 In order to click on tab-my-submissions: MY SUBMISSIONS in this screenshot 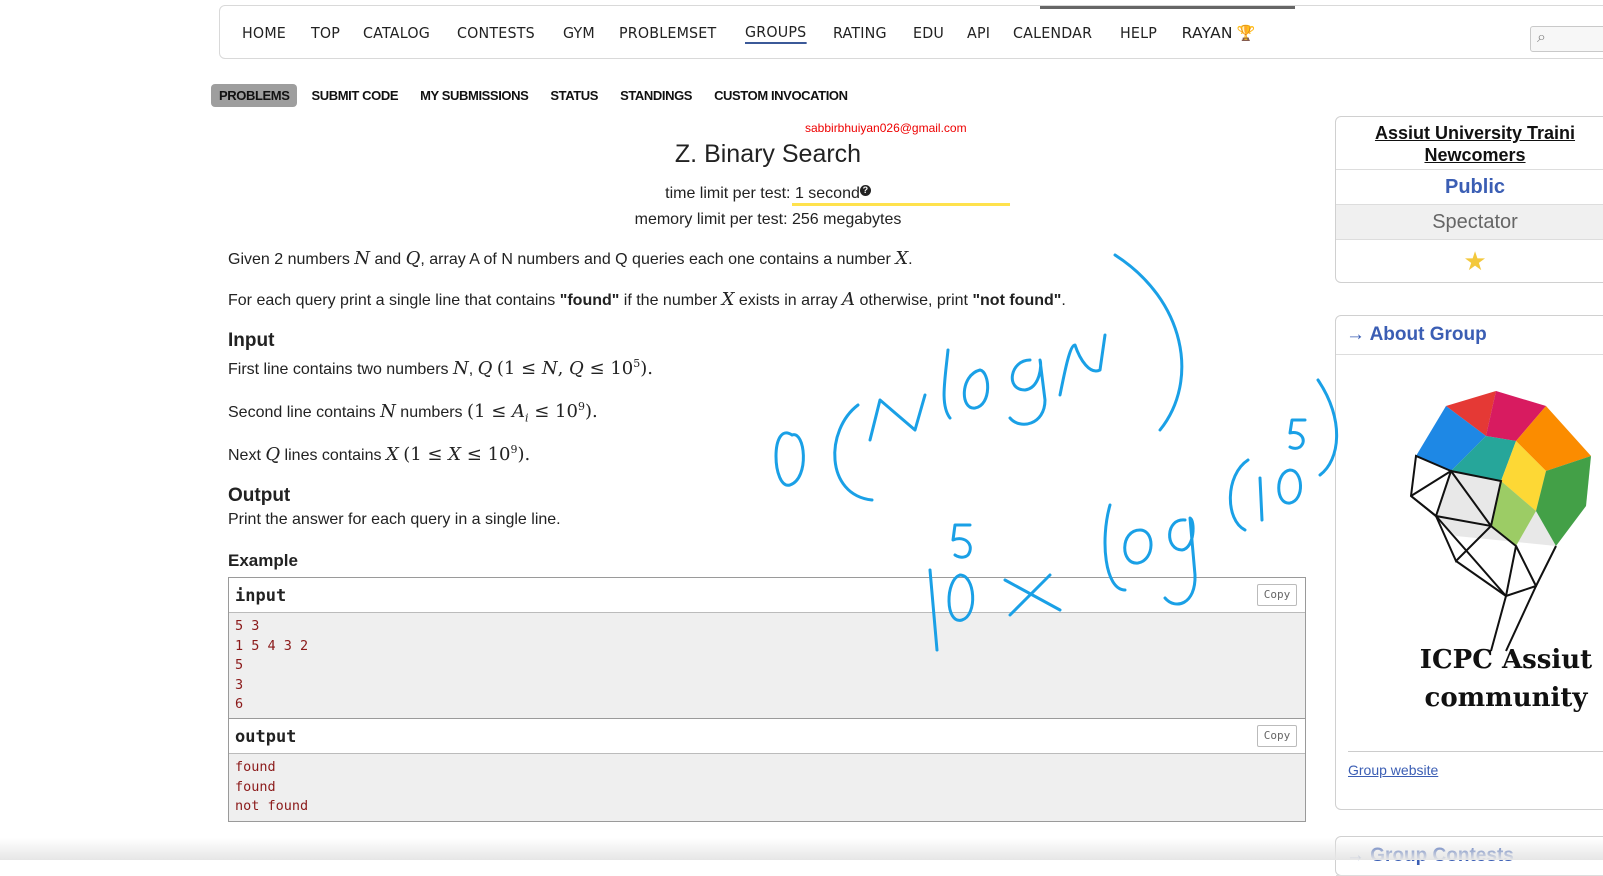, I will do `click(474, 95)`.